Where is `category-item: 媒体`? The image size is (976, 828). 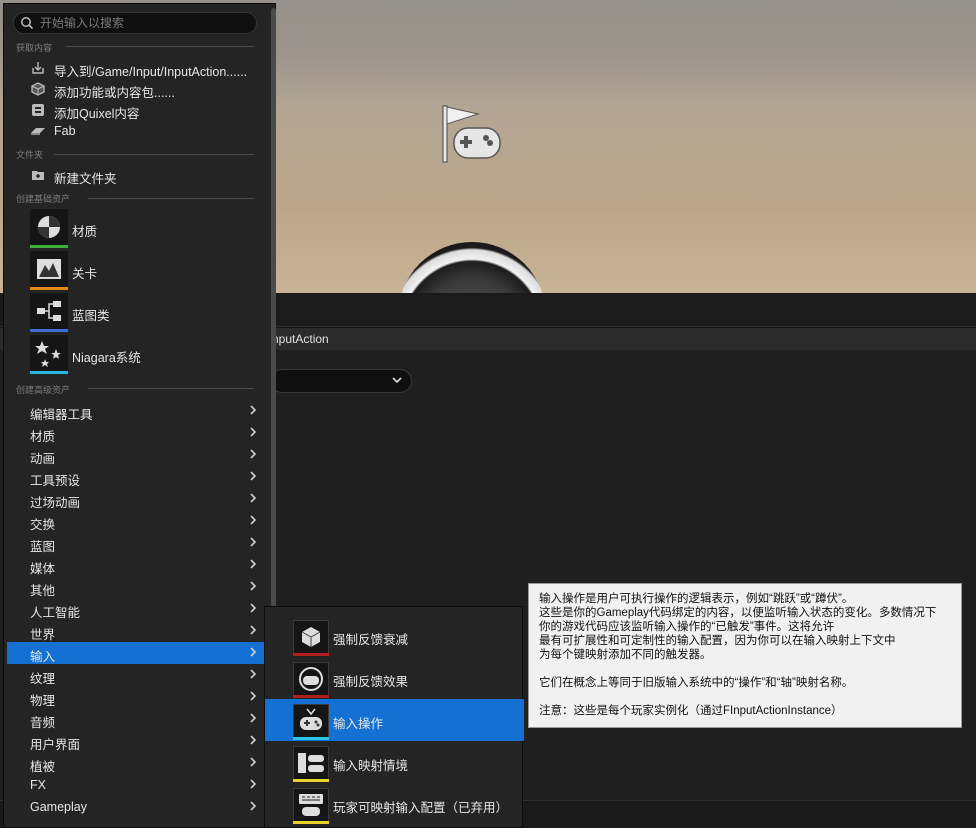 category-item: 媒体 is located at coordinates (137, 565).